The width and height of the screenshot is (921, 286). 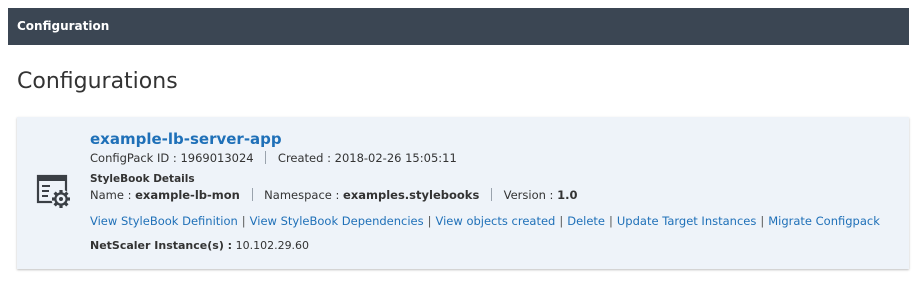 I want to click on version-label: Version :, so click(x=528, y=195).